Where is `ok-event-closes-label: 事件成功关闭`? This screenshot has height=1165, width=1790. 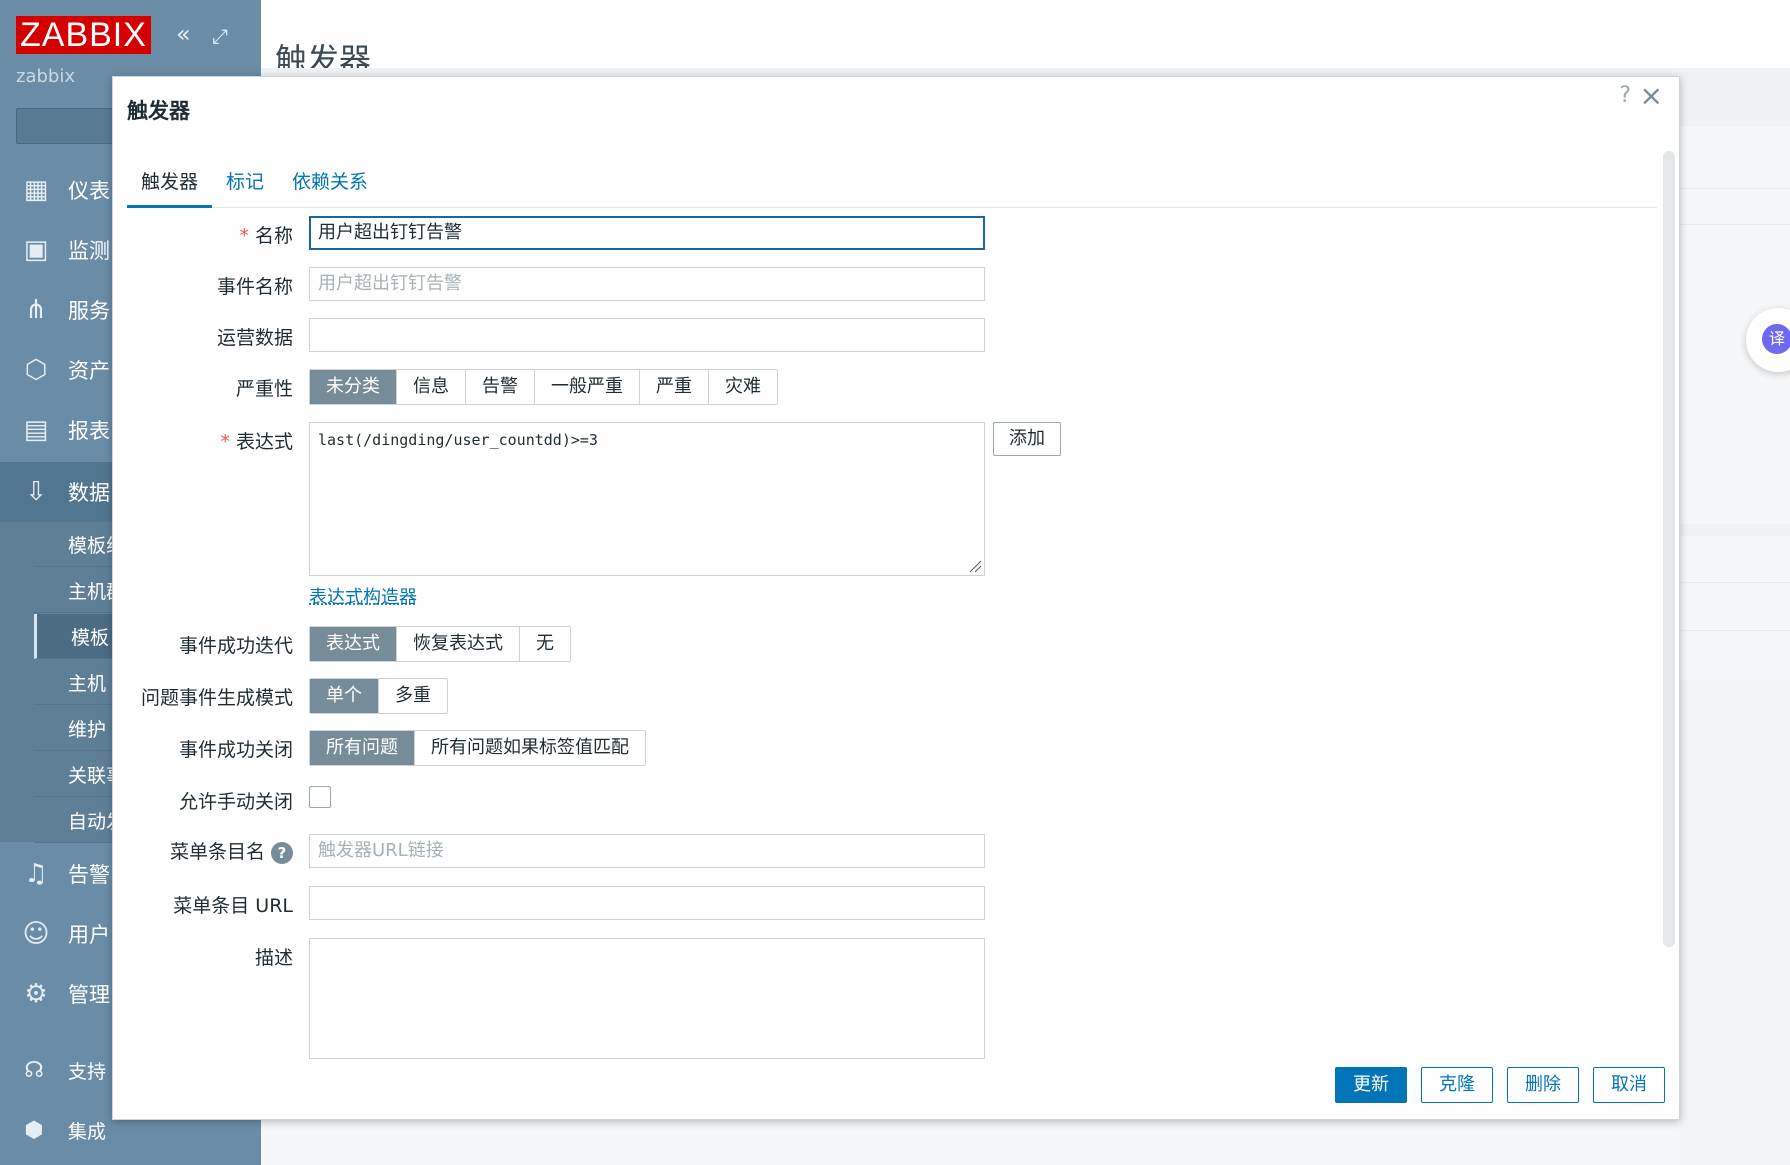
ok-event-closes-label: 事件成功关闭 is located at coordinates (203, 748).